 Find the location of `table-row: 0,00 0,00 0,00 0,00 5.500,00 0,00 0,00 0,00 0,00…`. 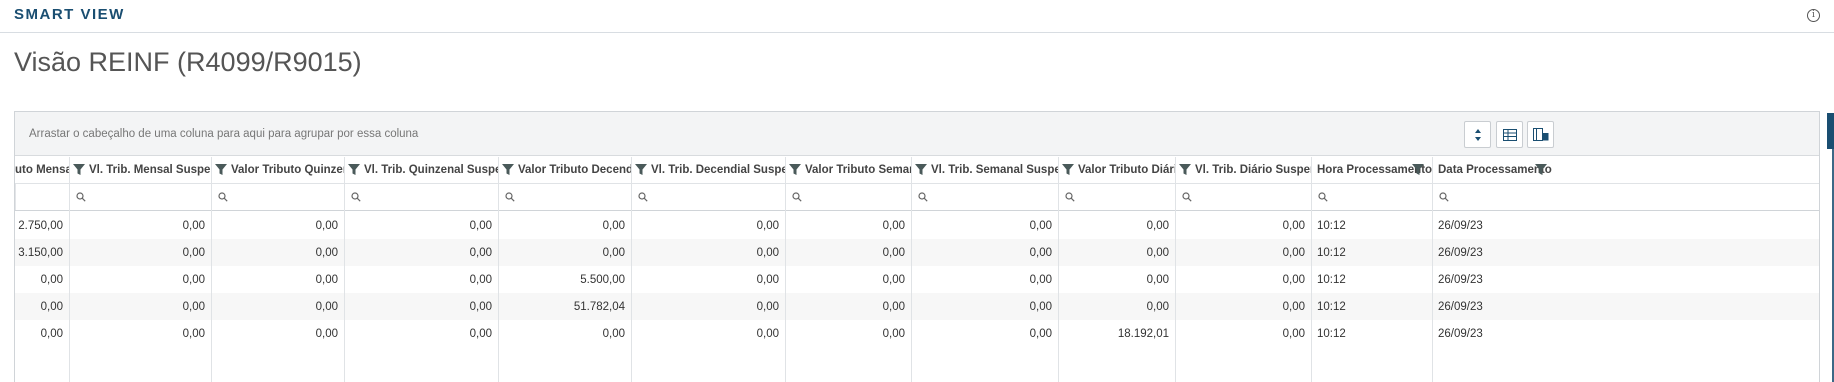

table-row: 0,00 0,00 0,00 0,00 5.500,00 0,00 0,00 0,00 0,00… is located at coordinates (917, 279).